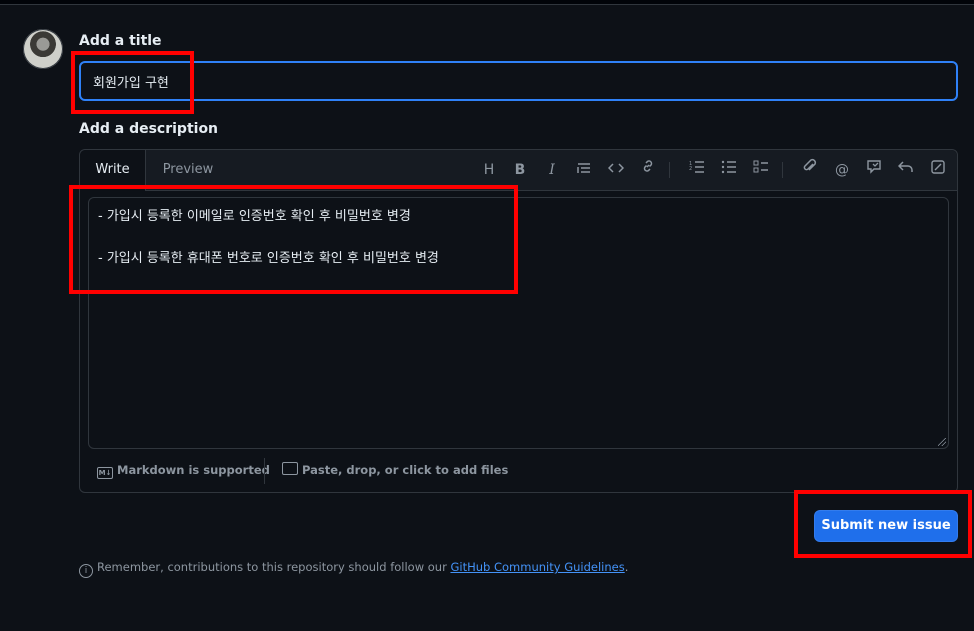 The width and height of the screenshot is (974, 631). I want to click on image-icon, so click(290, 468).